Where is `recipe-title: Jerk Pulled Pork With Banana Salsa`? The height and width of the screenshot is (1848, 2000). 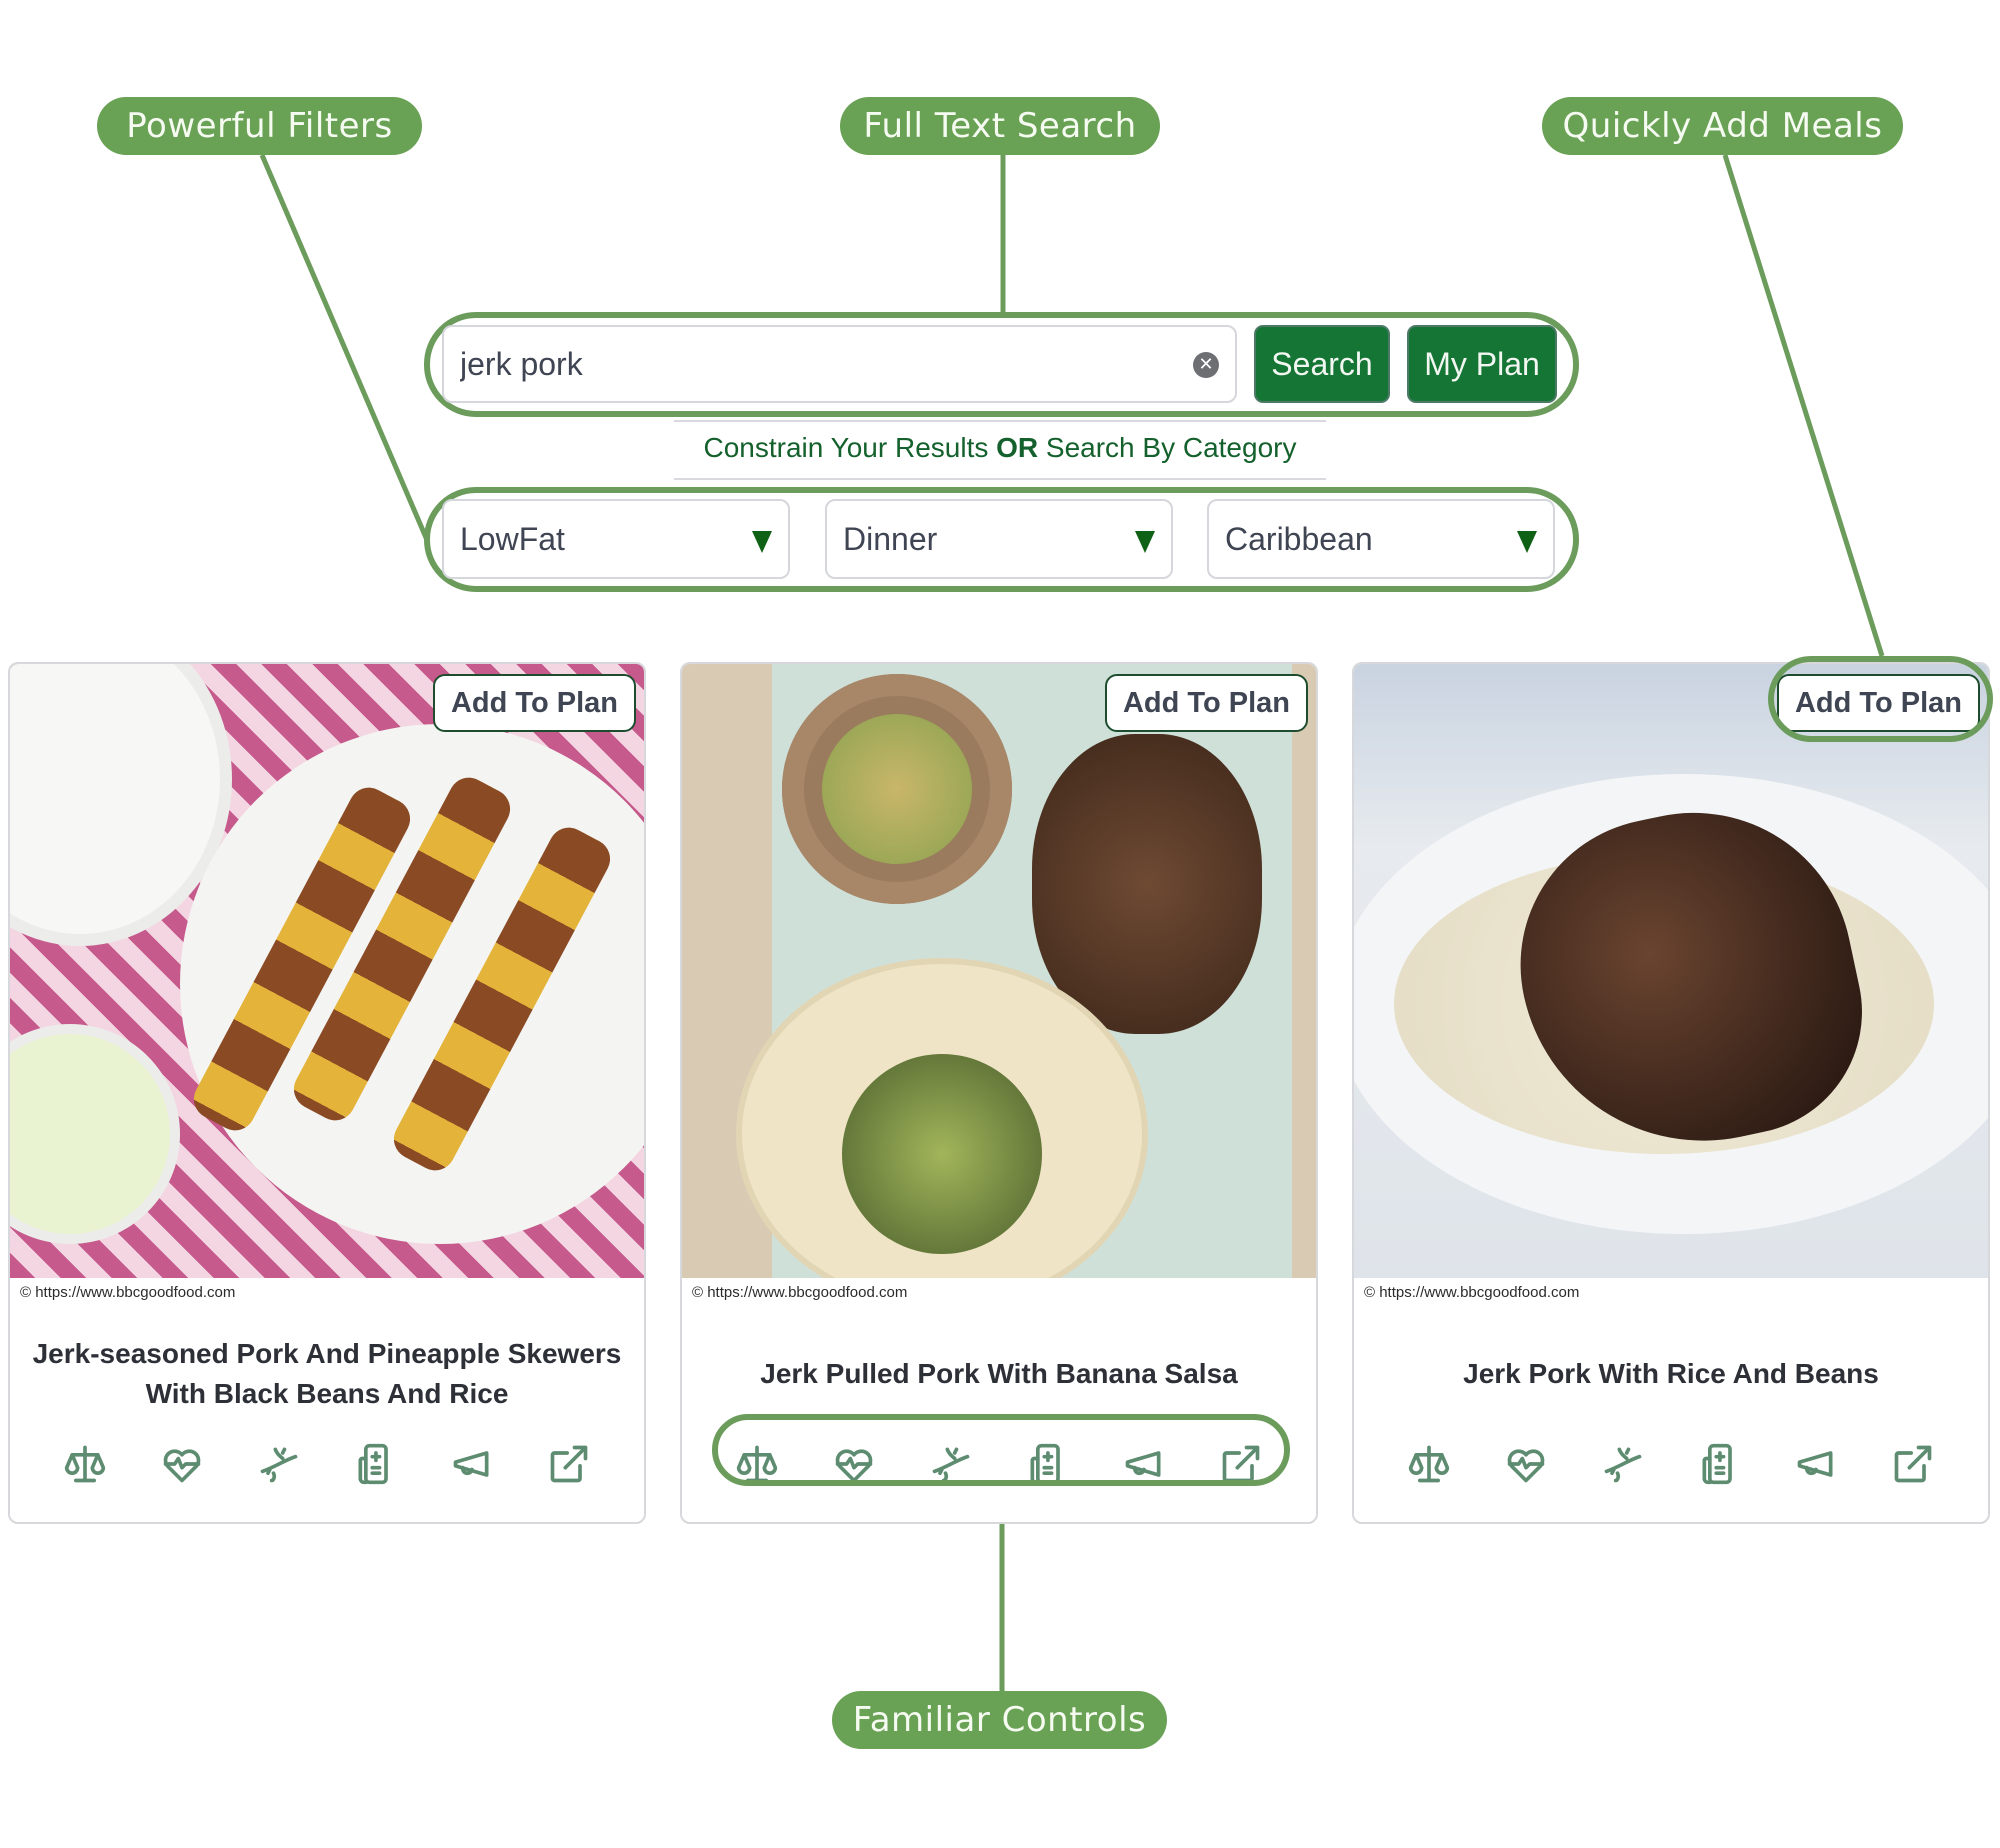 recipe-title: Jerk Pulled Pork With Banana Salsa is located at coordinates (999, 1373).